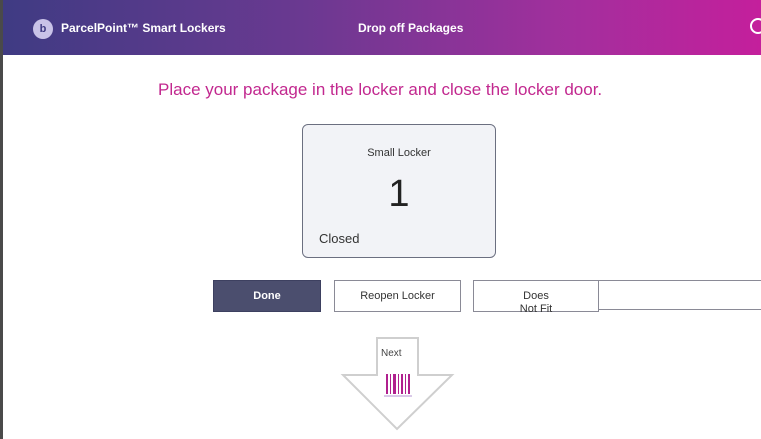  Describe the element at coordinates (143, 28) in the screenshot. I see `app-title: ParcelPoint™ Smart Lockers` at that location.